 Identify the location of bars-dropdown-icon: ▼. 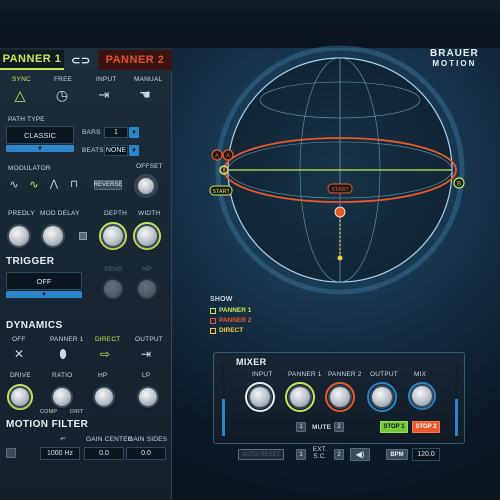
(134, 132).